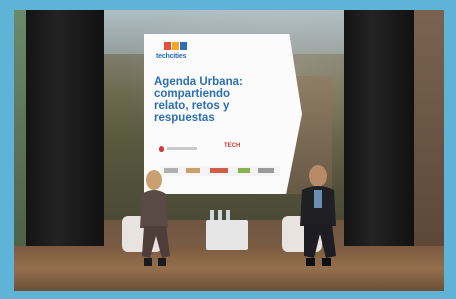 This screenshot has width=456, height=299. Describe the element at coordinates (227, 235) in the screenshot. I see `side-table` at that location.